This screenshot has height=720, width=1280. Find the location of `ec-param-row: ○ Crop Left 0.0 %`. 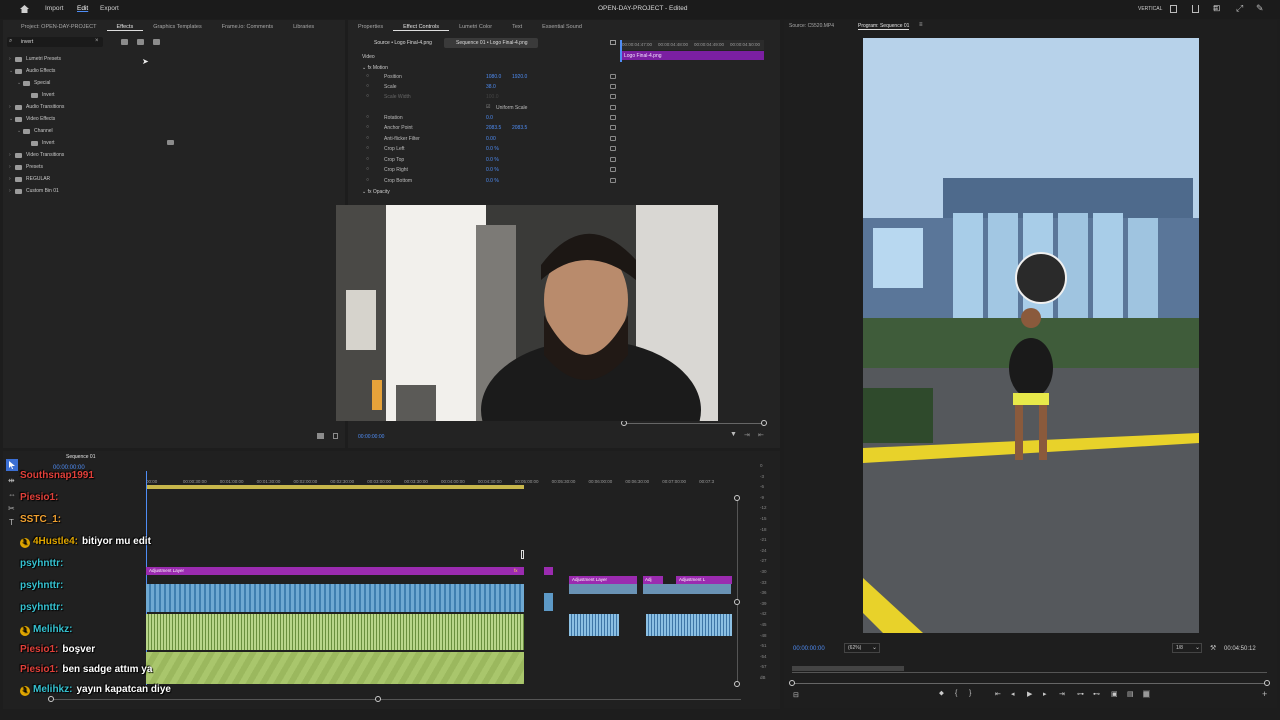

ec-param-row: ○ Crop Left 0.0 % is located at coordinates (492, 149).